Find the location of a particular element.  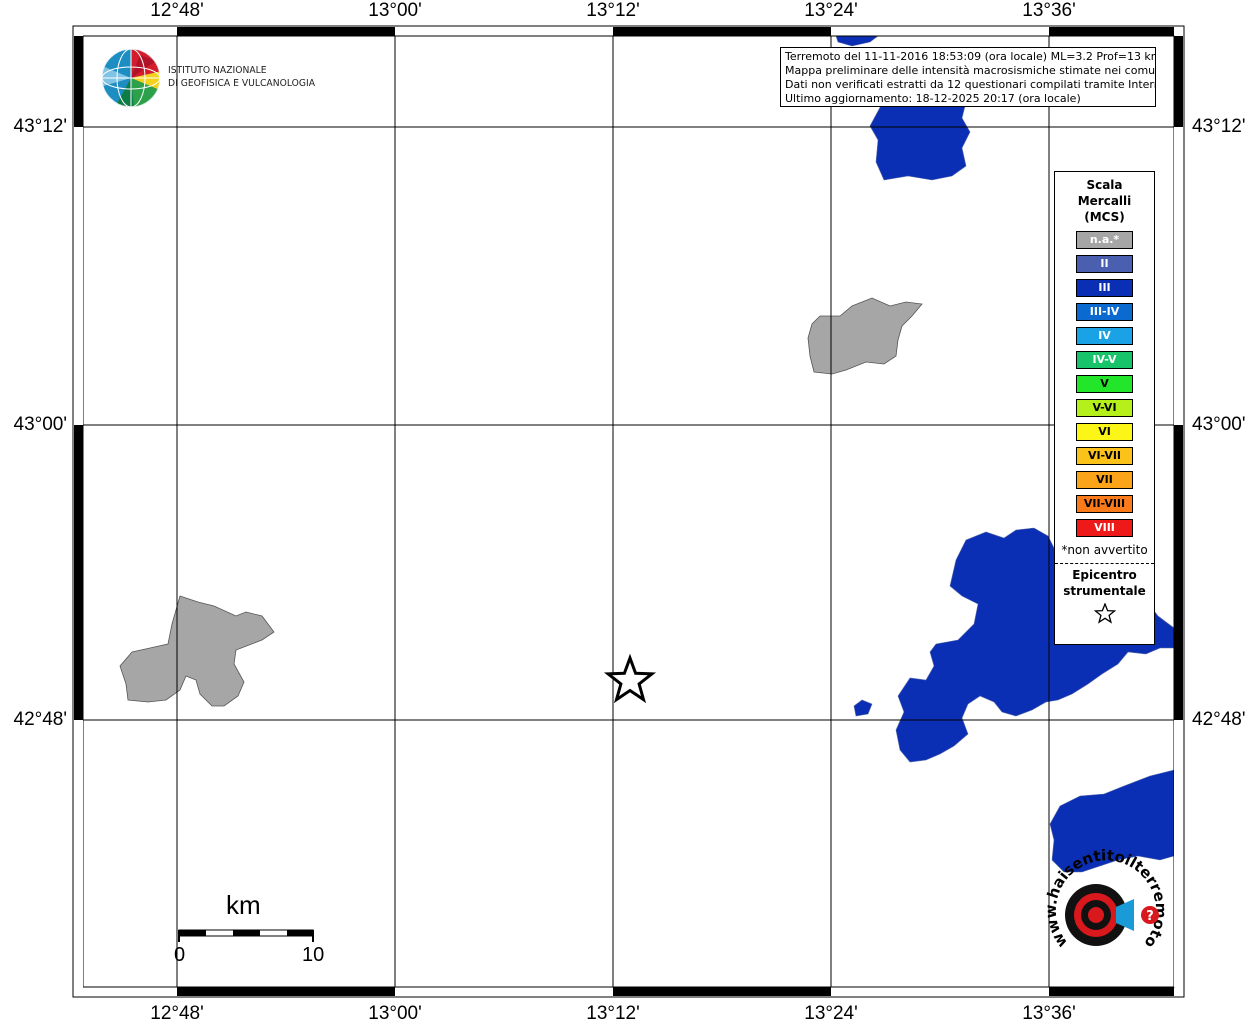

legend-star-icon is located at coordinates (1104, 615).